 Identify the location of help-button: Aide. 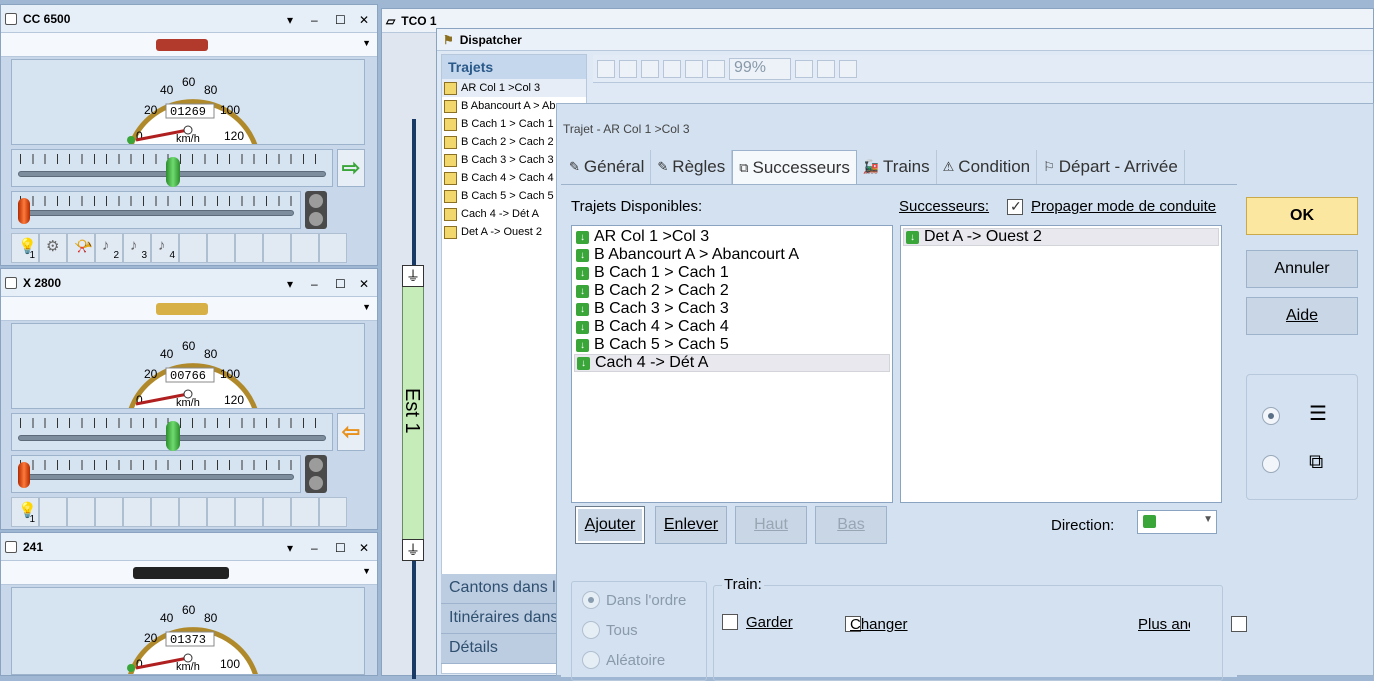
(1302, 316).